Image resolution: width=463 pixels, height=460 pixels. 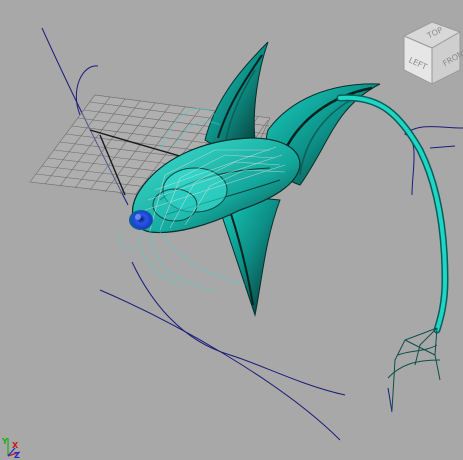 I want to click on spline-curve-right-tick, so click(x=442, y=147).